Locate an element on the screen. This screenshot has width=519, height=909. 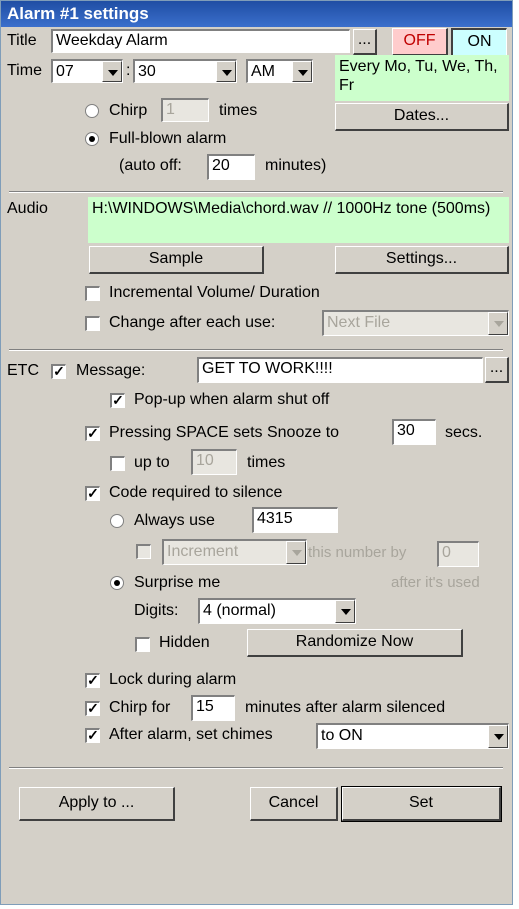
popup-checkbox: ✓ is located at coordinates (117, 400).